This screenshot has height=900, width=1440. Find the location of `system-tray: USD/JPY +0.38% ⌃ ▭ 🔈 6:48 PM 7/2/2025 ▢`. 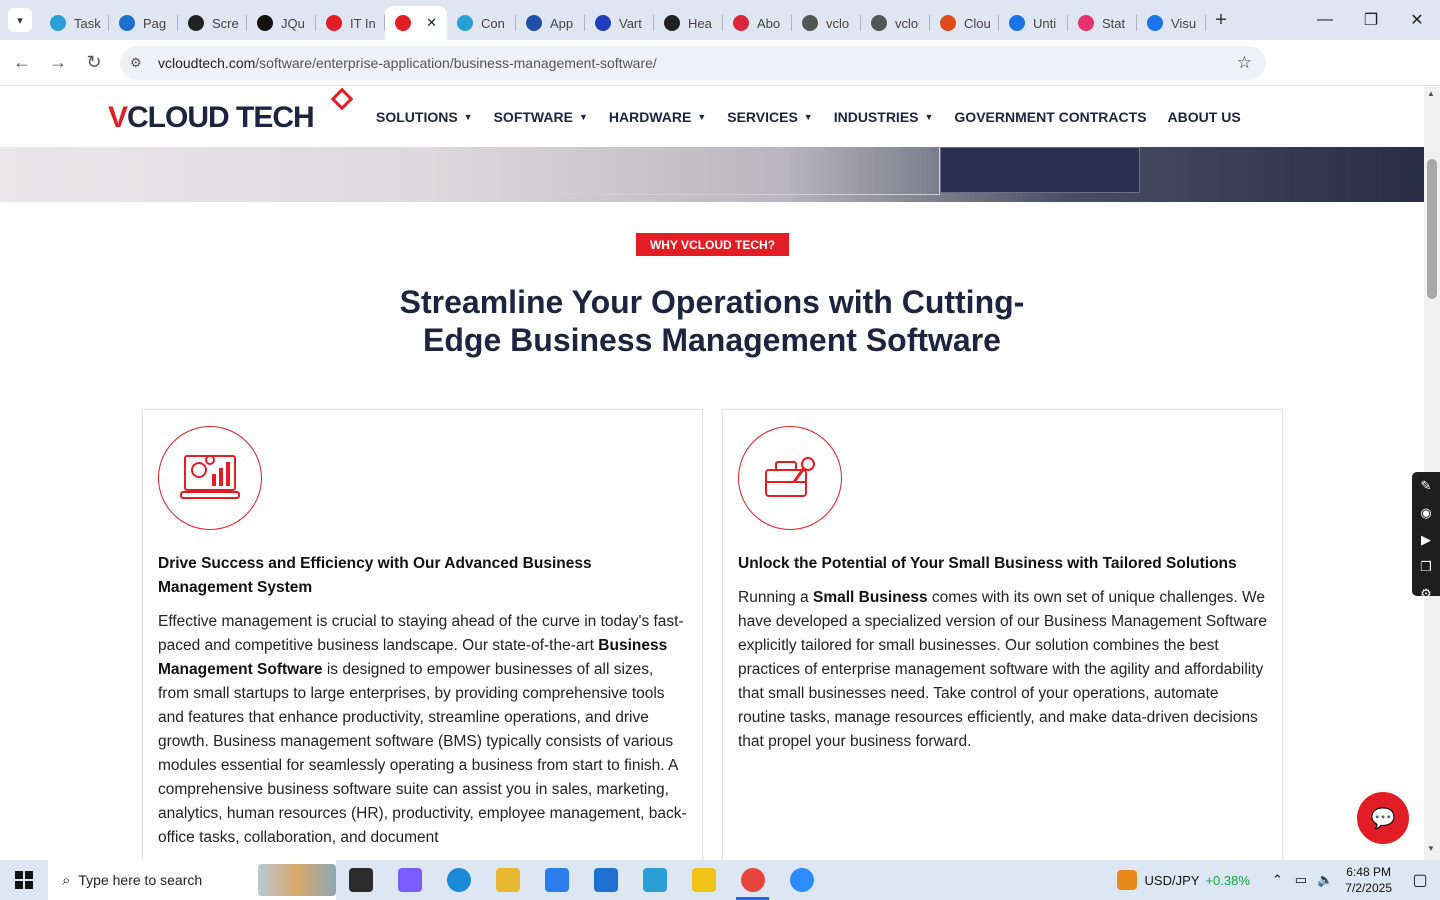

system-tray: USD/JPY +0.38% ⌃ ▭ 🔈 6:48 PM 7/2/2025 ▢ is located at coordinates (1278, 880).